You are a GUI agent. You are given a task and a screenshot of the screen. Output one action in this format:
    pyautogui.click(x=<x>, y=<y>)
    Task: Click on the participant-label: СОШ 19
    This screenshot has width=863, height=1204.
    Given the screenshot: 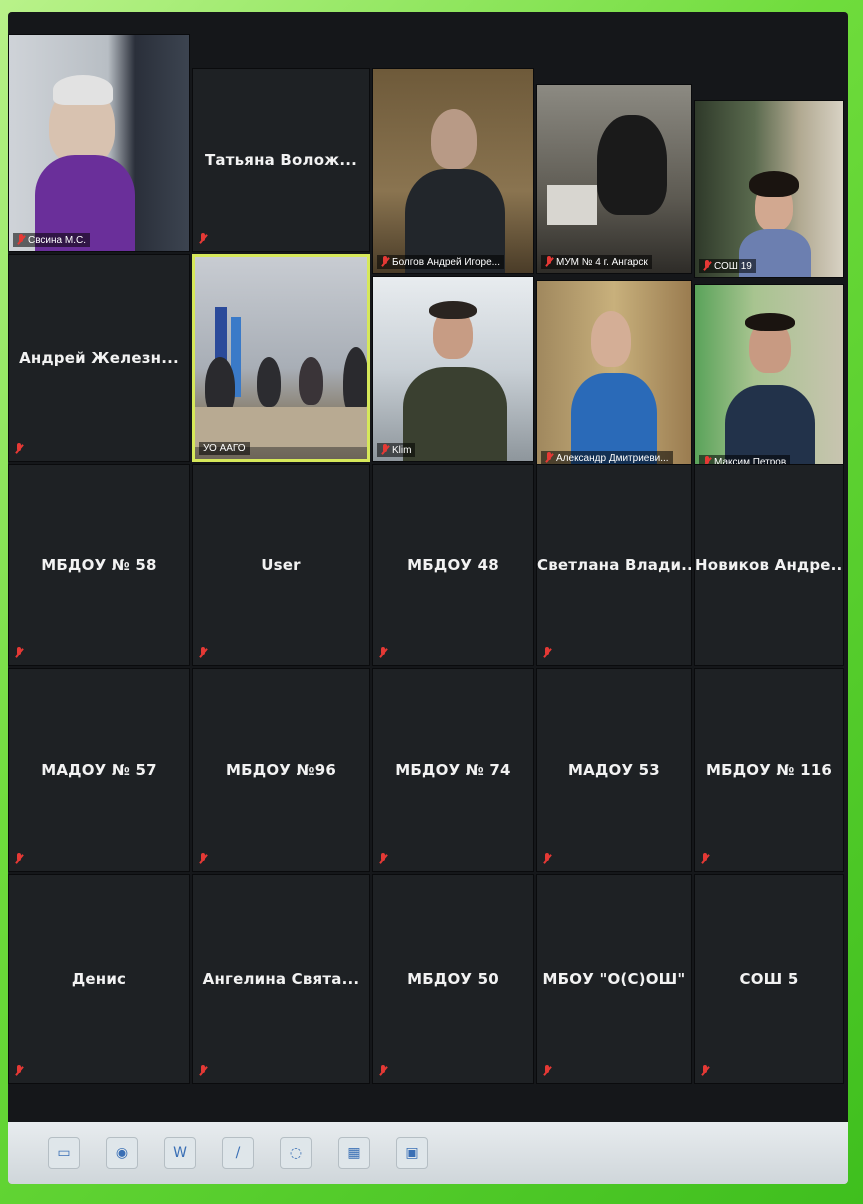 What is the action you would take?
    pyautogui.click(x=727, y=266)
    